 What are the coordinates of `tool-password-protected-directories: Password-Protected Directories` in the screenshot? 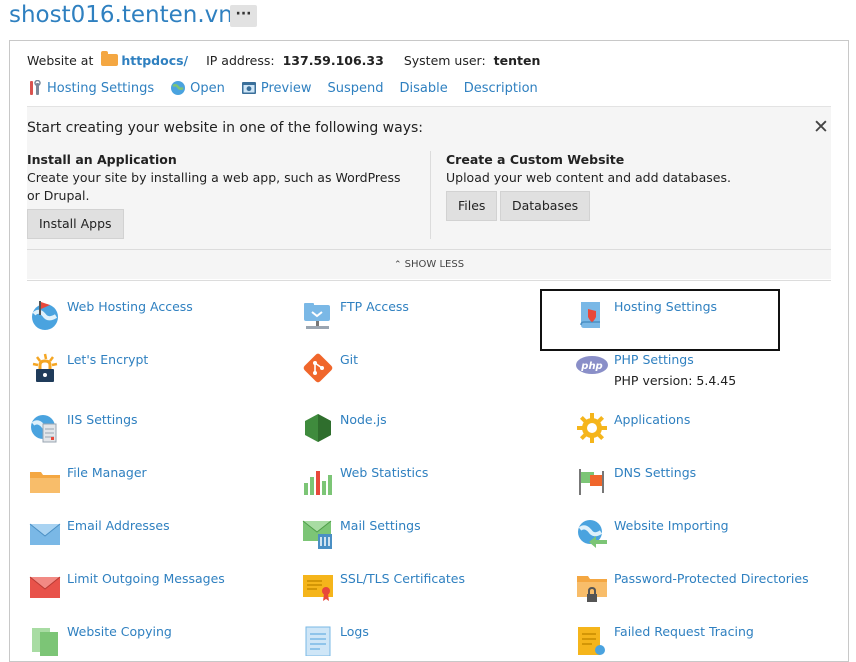 It's located at (692, 587).